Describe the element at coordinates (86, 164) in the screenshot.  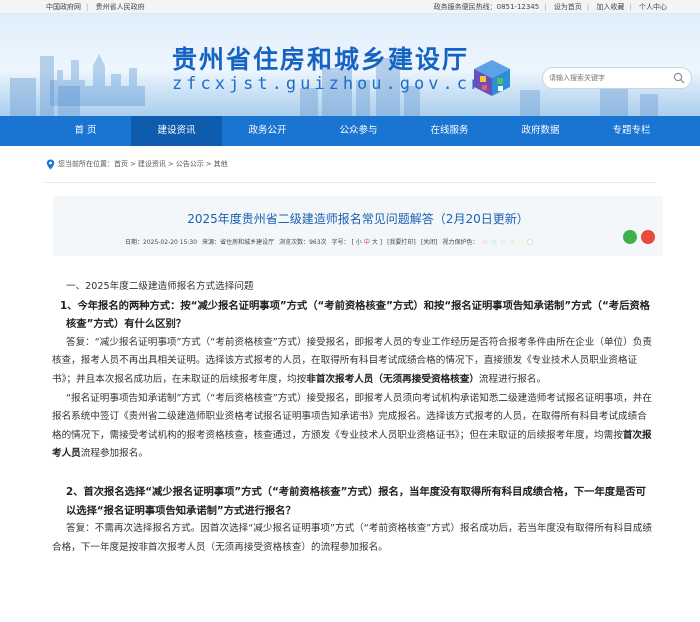
I see `breadcrumb-prefix: 您当前所在位置：` at that location.